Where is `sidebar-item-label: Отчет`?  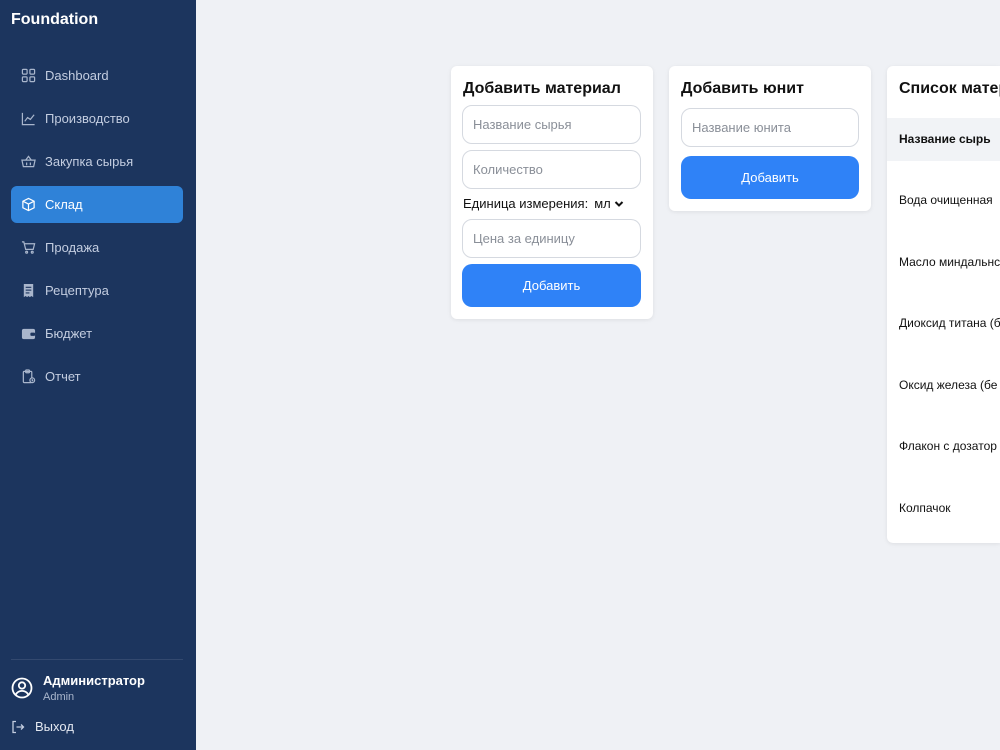
sidebar-item-label: Отчет is located at coordinates (63, 376).